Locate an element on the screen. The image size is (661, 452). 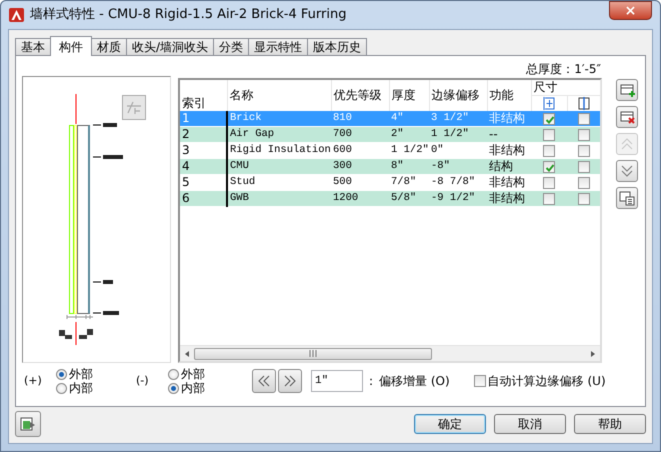
export-icon is located at coordinates (28, 424).